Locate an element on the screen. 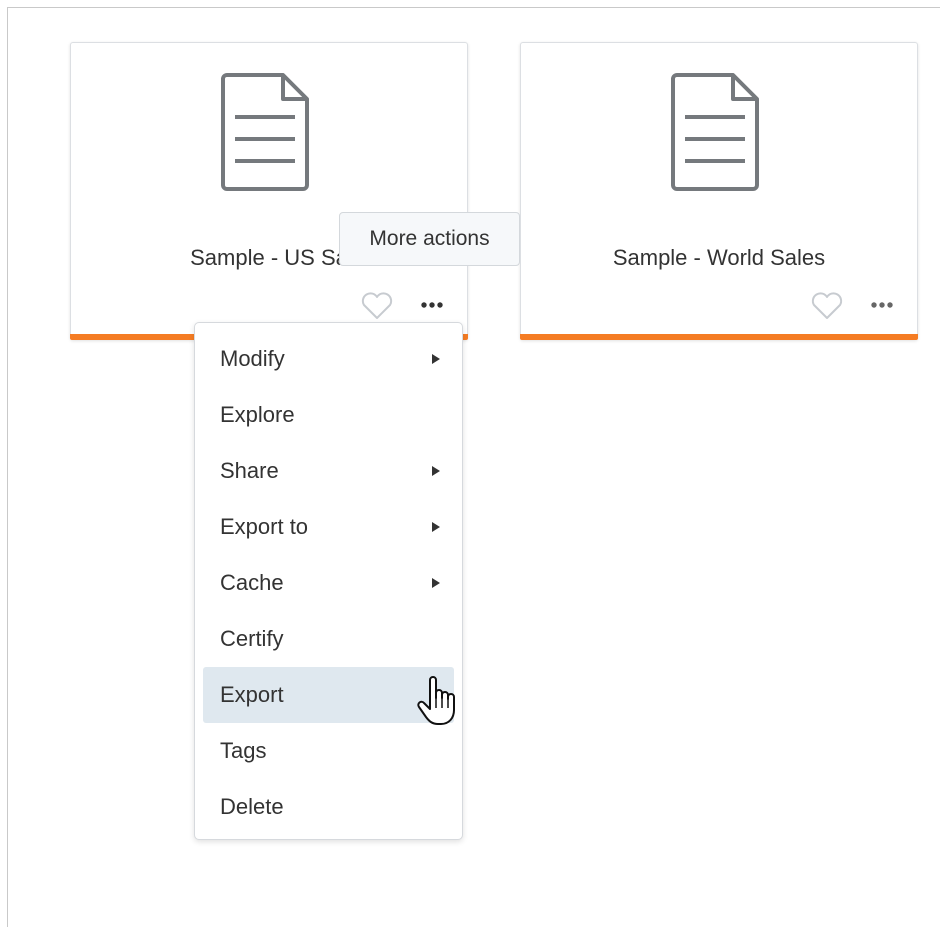 This screenshot has width=940, height=927. hand-pointer-cursor-icon is located at coordinates (436, 700).